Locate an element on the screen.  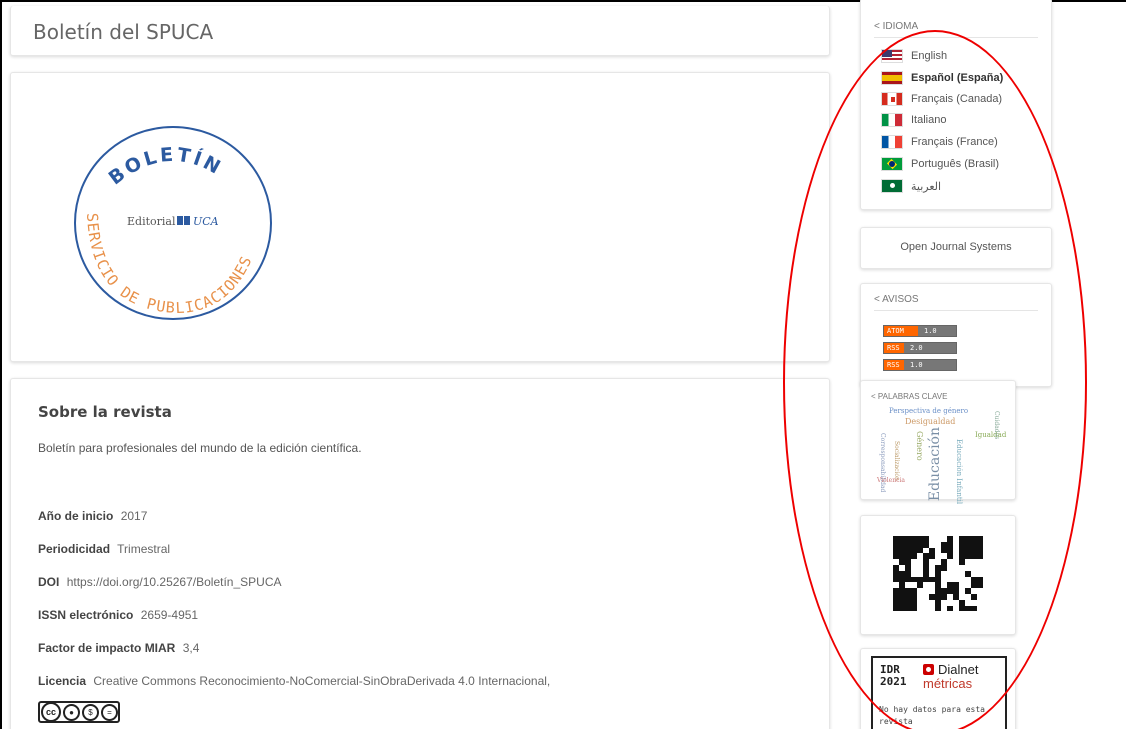
language-item-italian: Italiano is located at coordinates (913, 120).